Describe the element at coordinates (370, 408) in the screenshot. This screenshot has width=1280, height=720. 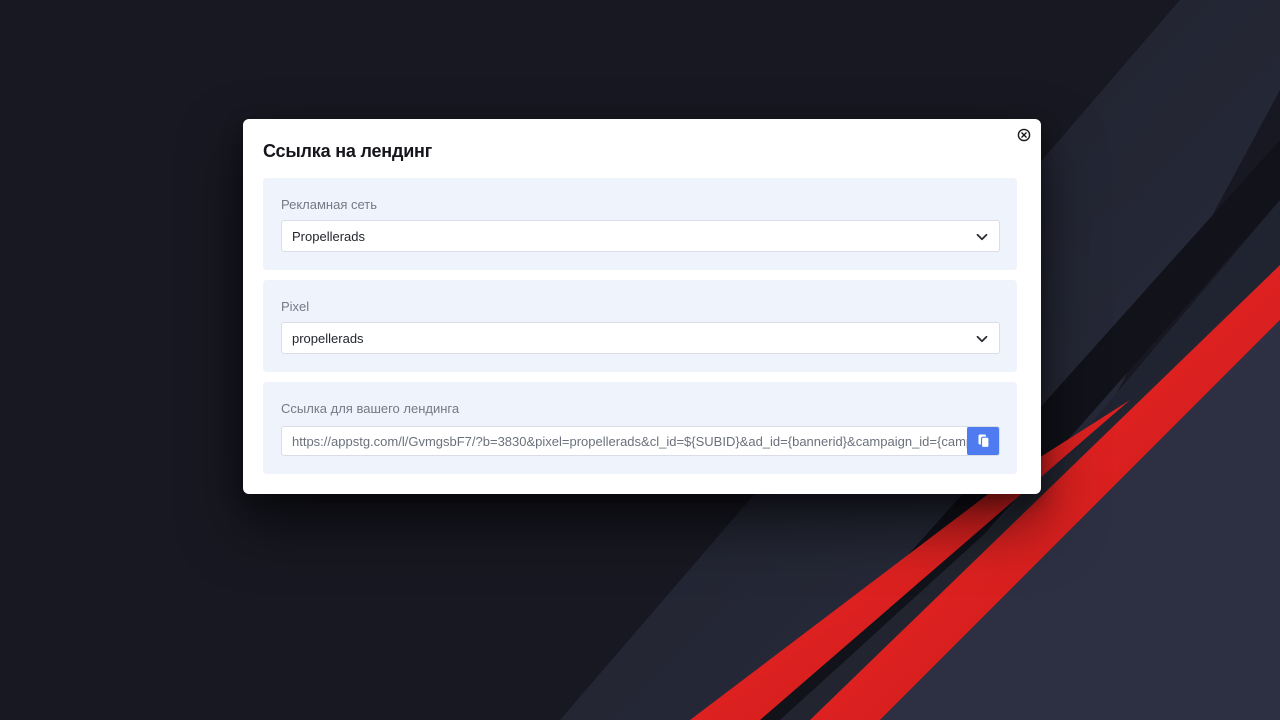
I see `landing-link-label: Ссылка для вашего лендинга` at that location.